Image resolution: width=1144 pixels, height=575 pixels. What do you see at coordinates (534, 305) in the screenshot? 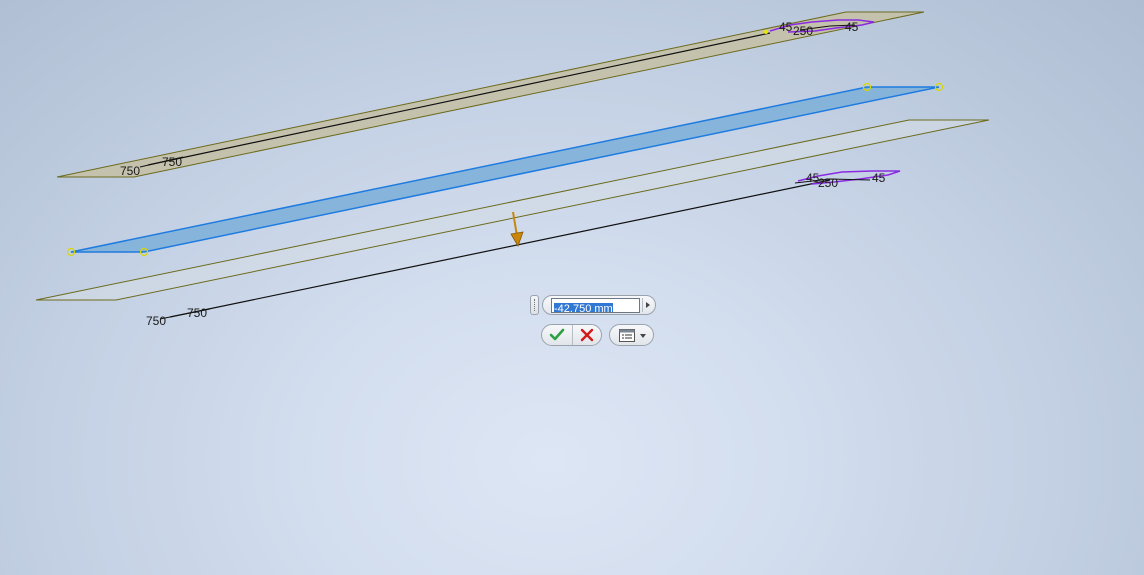
I see `toolbar-grip-handle` at bounding box center [534, 305].